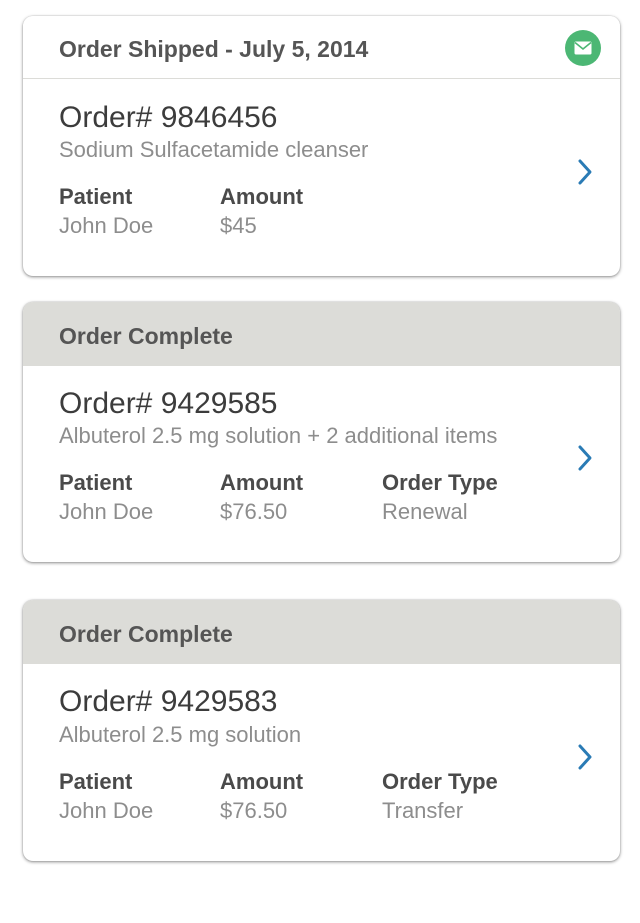 The image size is (640, 923). What do you see at coordinates (423, 810) in the screenshot?
I see `order-type-value: Transfer` at bounding box center [423, 810].